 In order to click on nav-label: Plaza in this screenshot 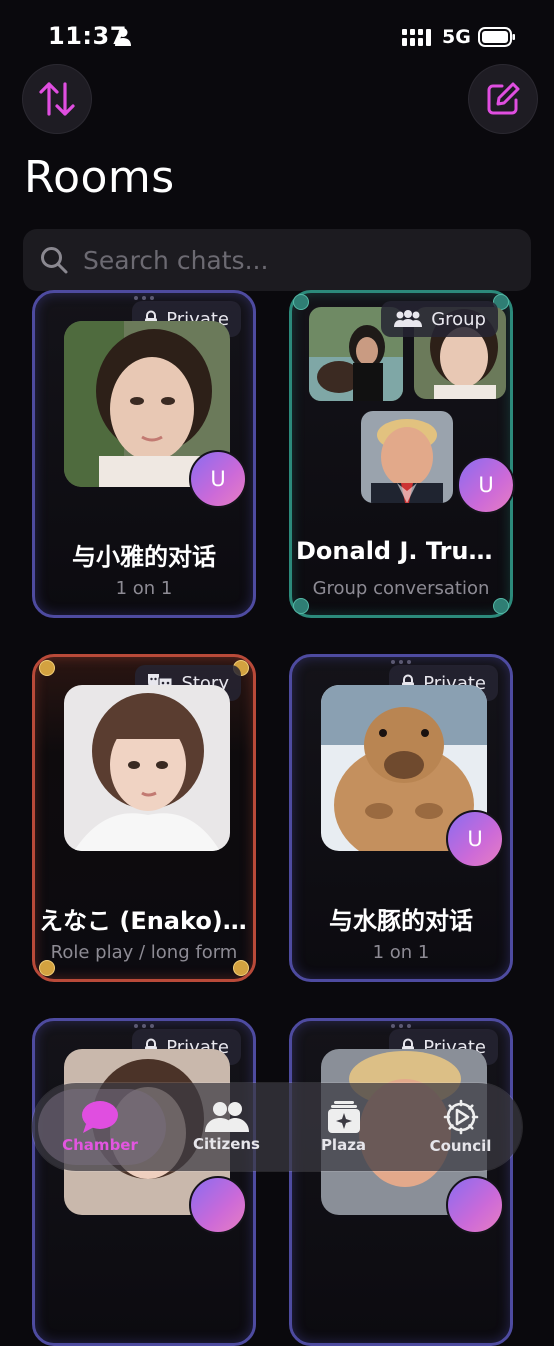, I will do `click(343, 1145)`.